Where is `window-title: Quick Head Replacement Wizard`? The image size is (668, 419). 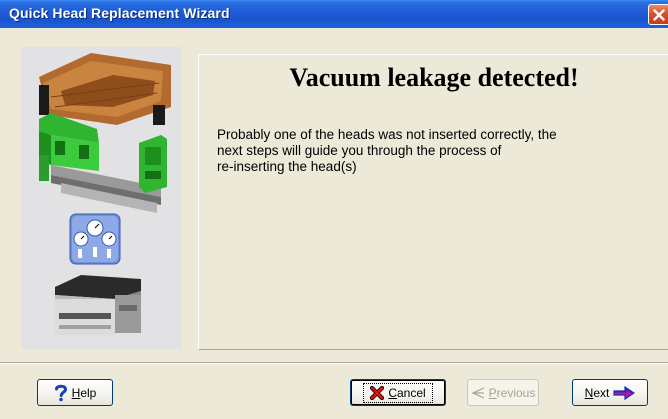
window-title: Quick Head Replacement Wizard is located at coordinates (119, 13).